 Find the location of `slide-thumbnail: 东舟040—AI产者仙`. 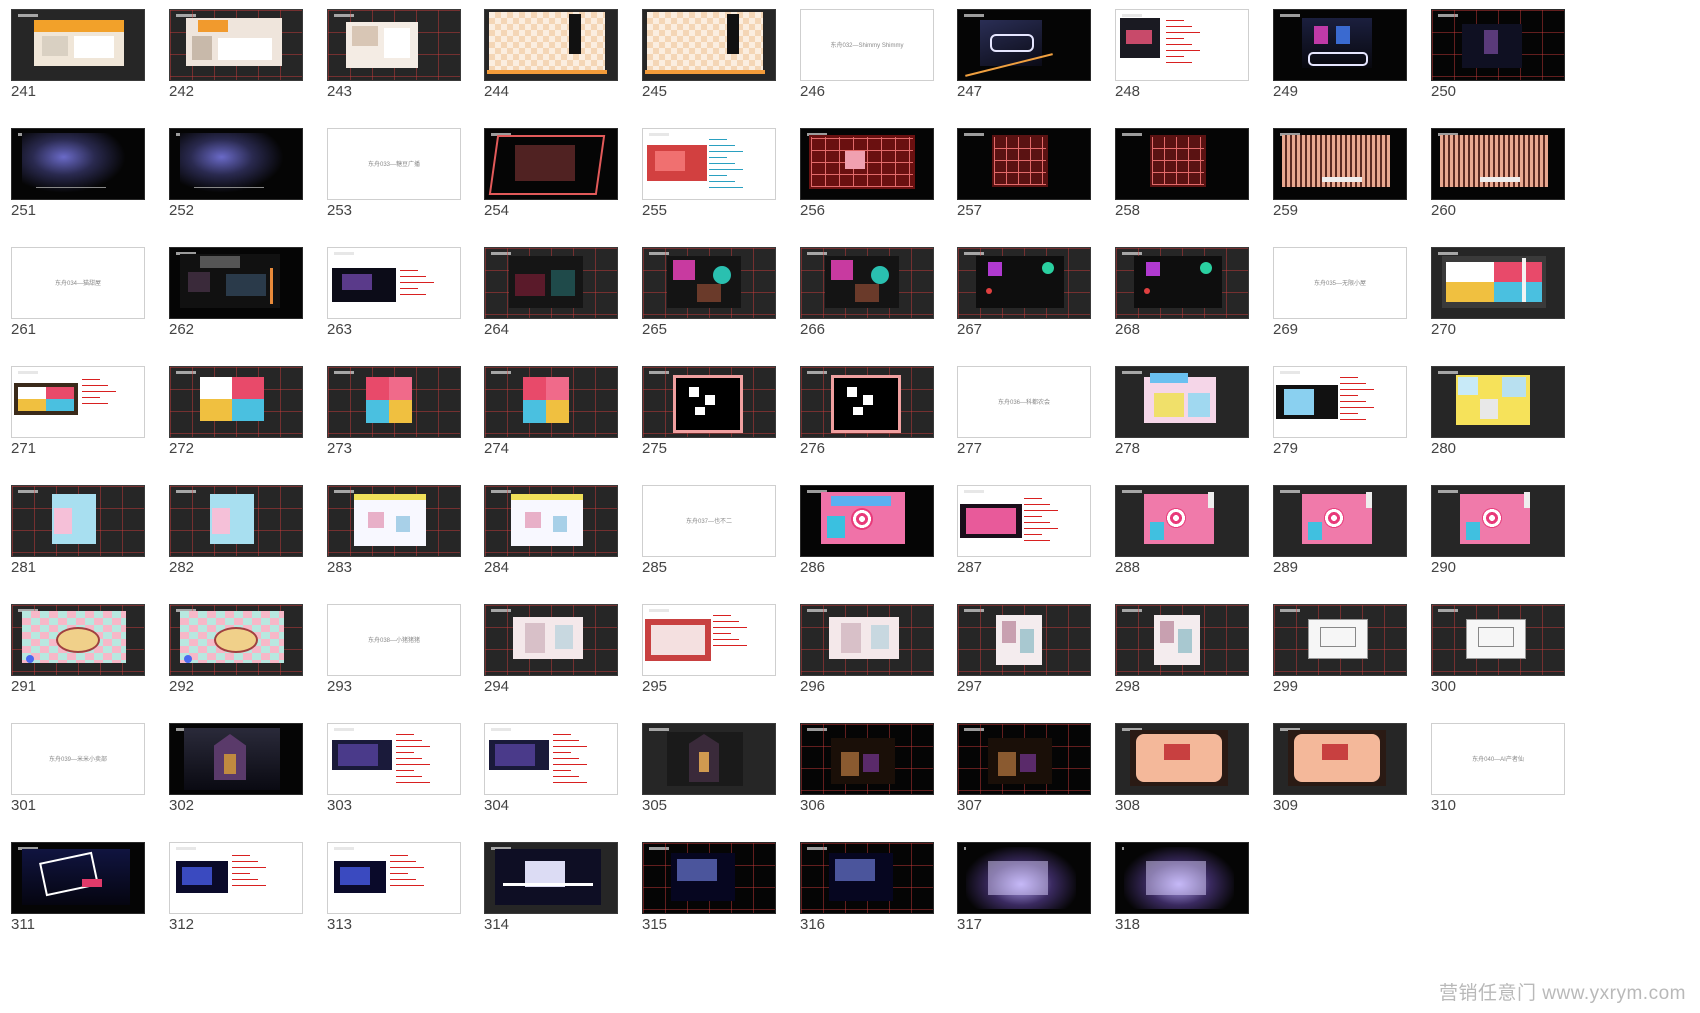

slide-thumbnail: 东舟040—AI产者仙 is located at coordinates (1498, 759).